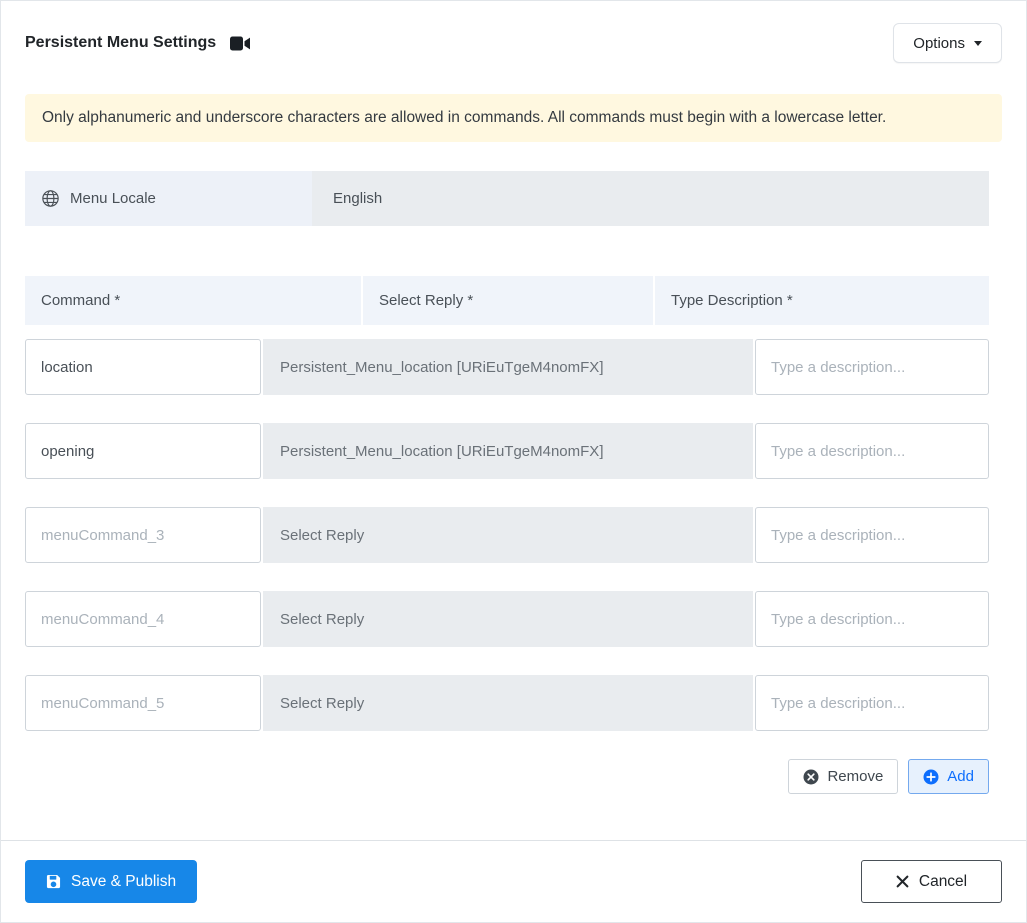 The width and height of the screenshot is (1027, 923). What do you see at coordinates (513, 32) in the screenshot?
I see `header: Persistent Menu Settings Options` at bounding box center [513, 32].